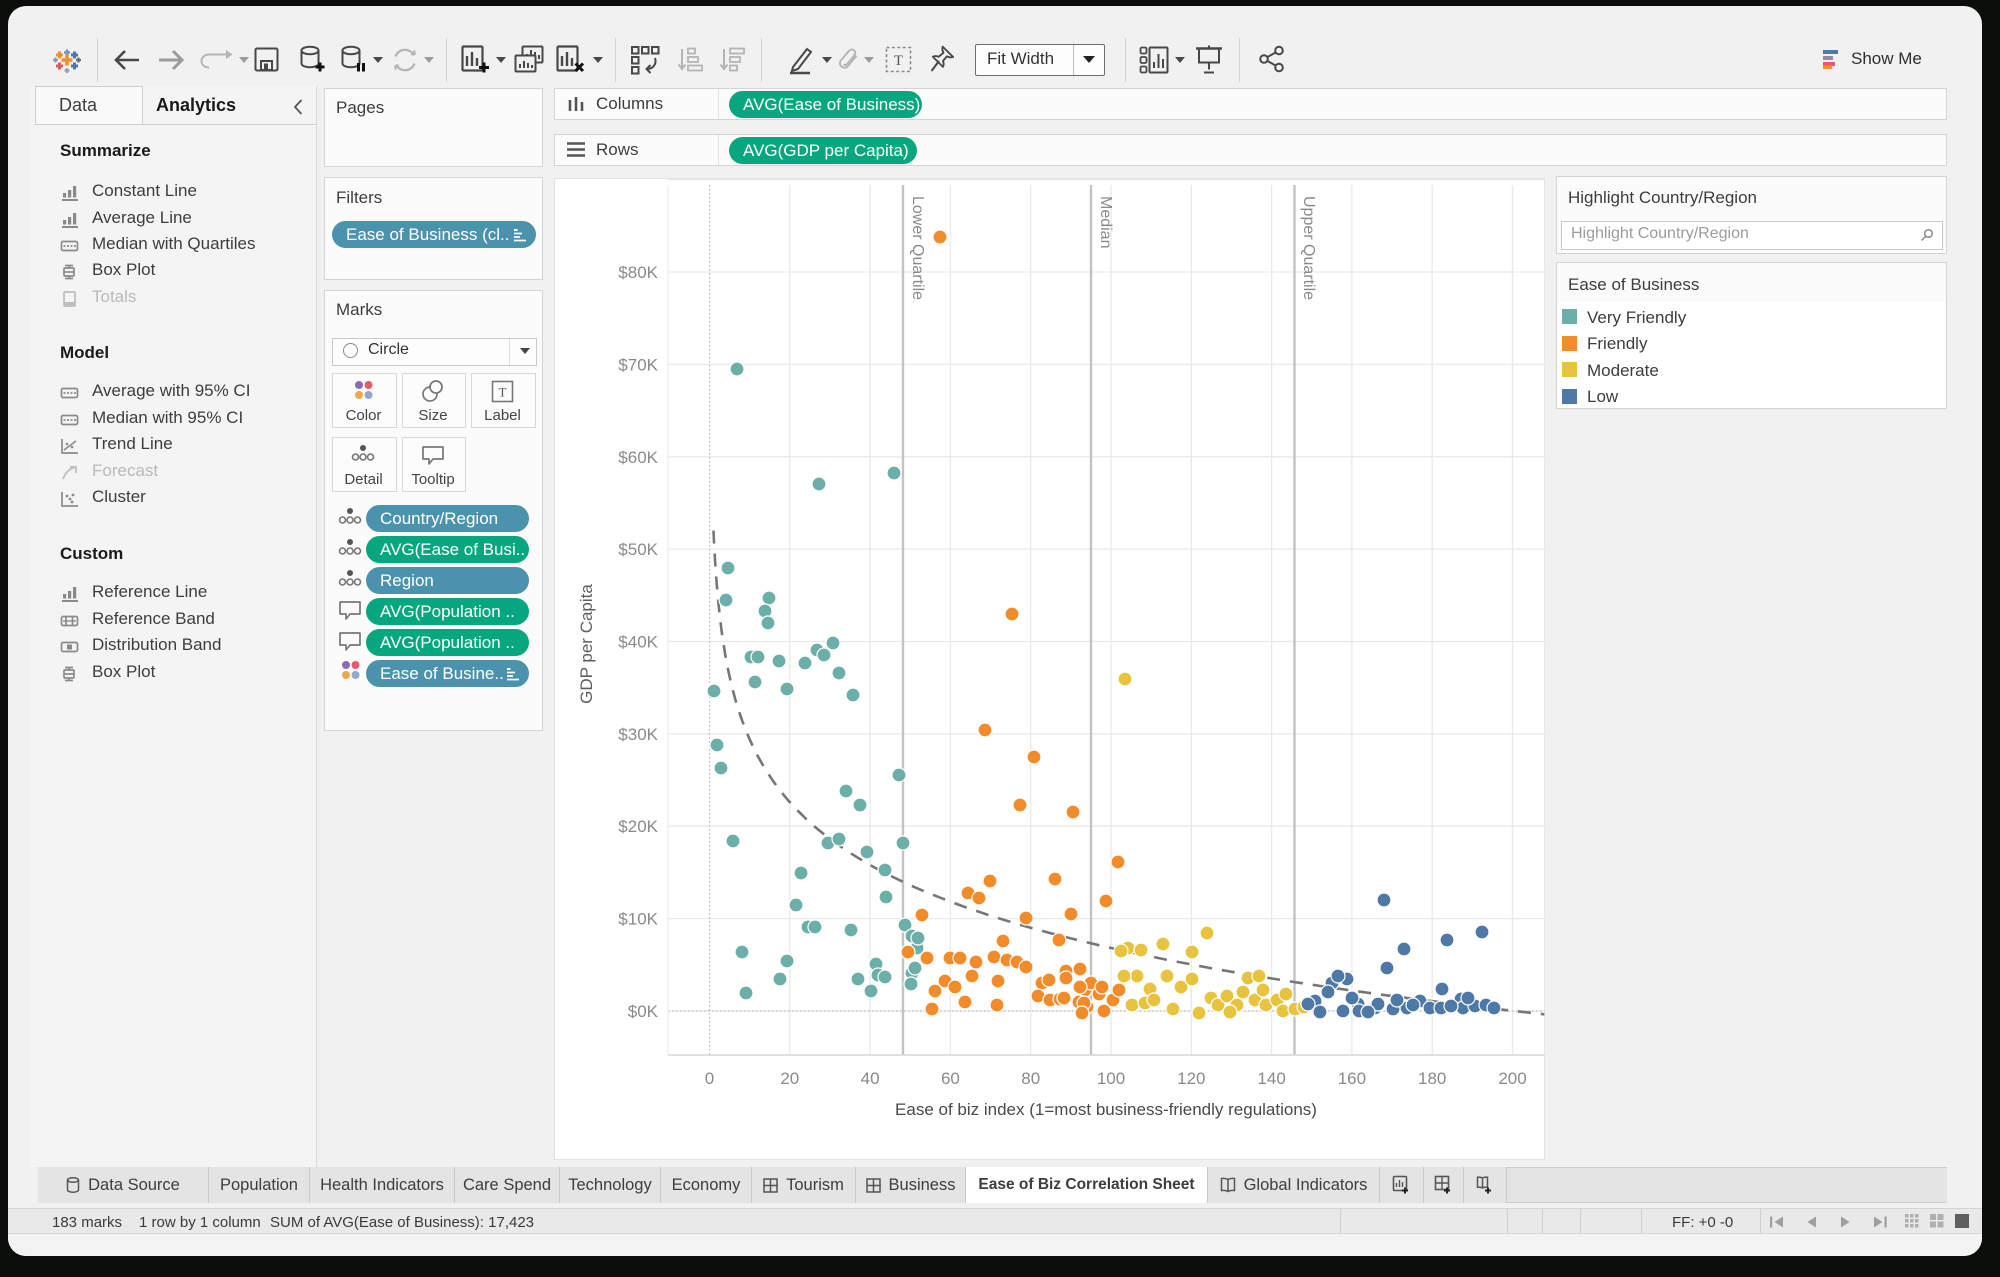 The width and height of the screenshot is (2000, 1277). What do you see at coordinates (1030, 1078) in the screenshot?
I see `svg-text: 80` at bounding box center [1030, 1078].